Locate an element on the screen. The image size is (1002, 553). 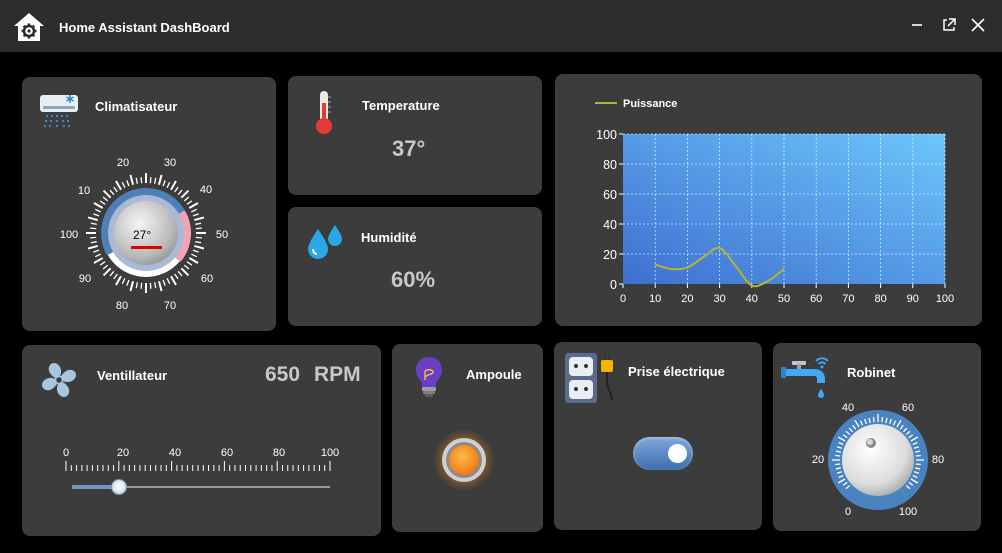
close-icon is located at coordinates (978, 25).